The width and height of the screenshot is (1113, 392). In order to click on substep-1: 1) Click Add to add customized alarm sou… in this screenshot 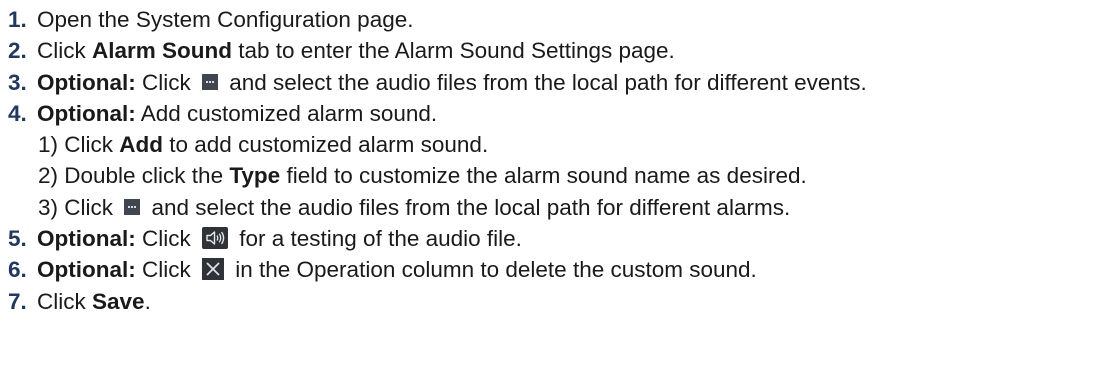, I will do `click(560, 144)`.